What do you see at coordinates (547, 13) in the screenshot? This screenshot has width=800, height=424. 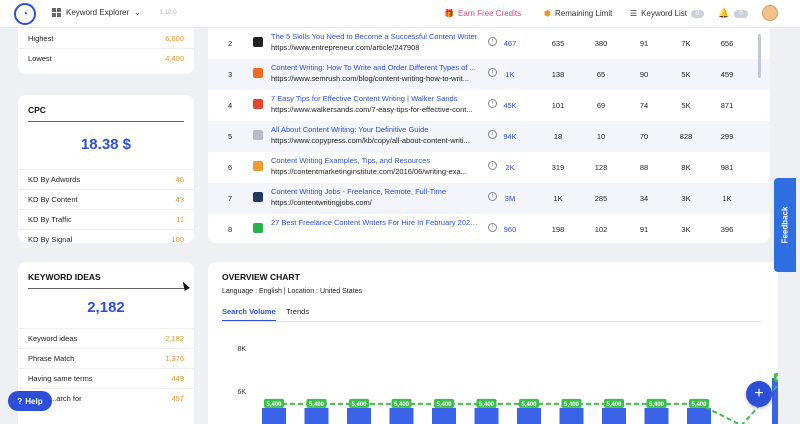 I see `badge-icon: ⬢` at bounding box center [547, 13].